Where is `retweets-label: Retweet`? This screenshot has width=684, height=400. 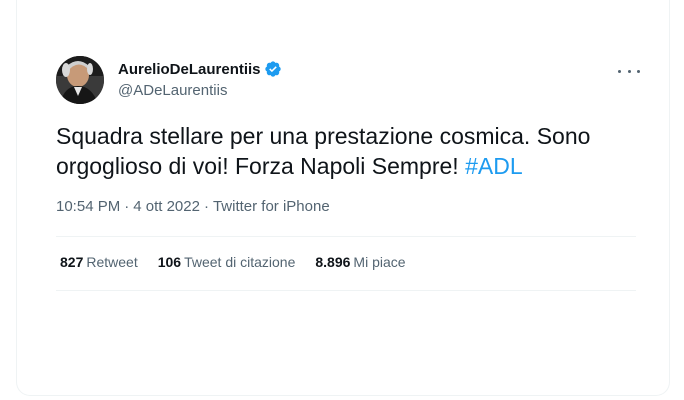
retweets-label: Retweet is located at coordinates (112, 262).